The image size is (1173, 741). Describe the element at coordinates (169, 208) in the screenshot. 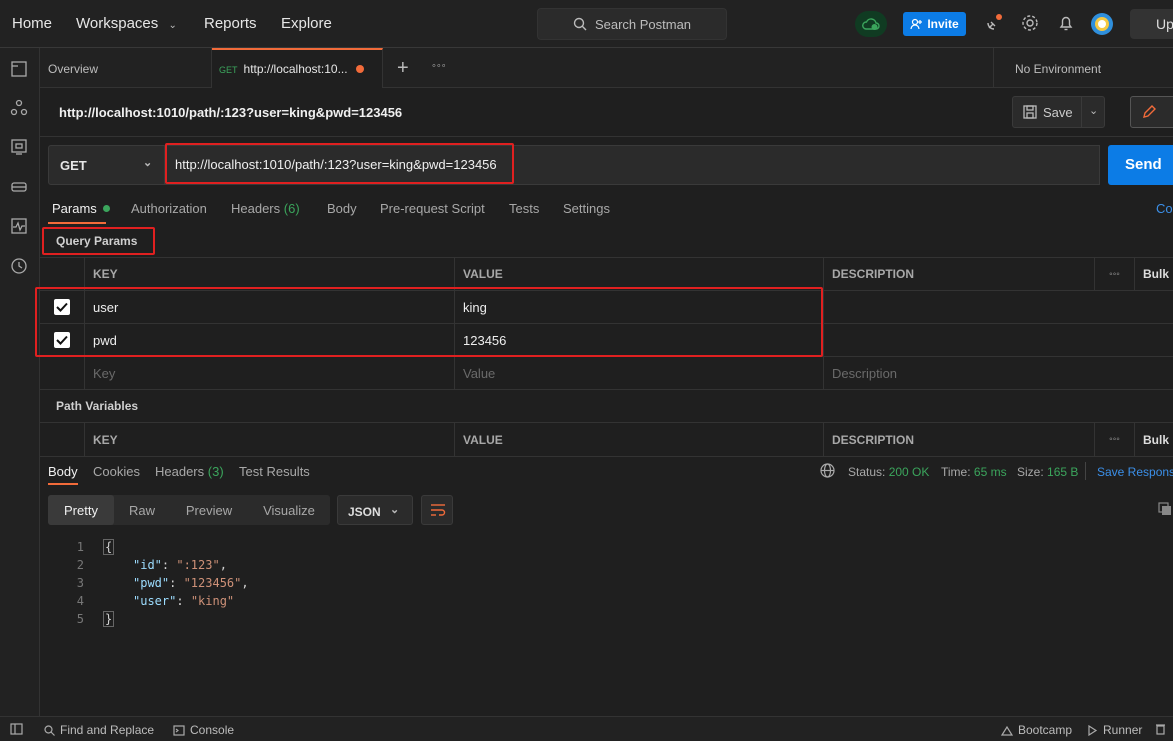

I see `tab-authorization: Authorization` at that location.